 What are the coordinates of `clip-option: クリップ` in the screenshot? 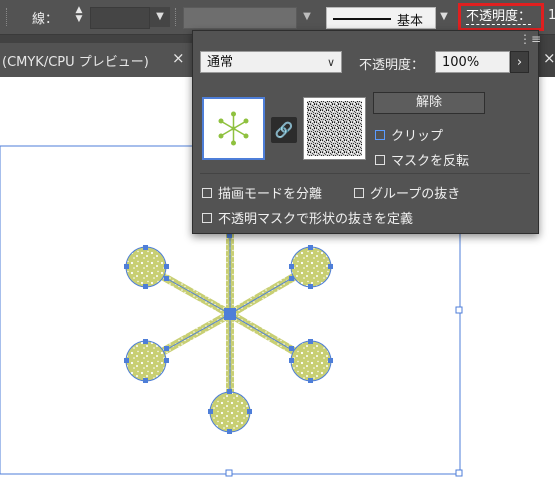 It's located at (409, 134).